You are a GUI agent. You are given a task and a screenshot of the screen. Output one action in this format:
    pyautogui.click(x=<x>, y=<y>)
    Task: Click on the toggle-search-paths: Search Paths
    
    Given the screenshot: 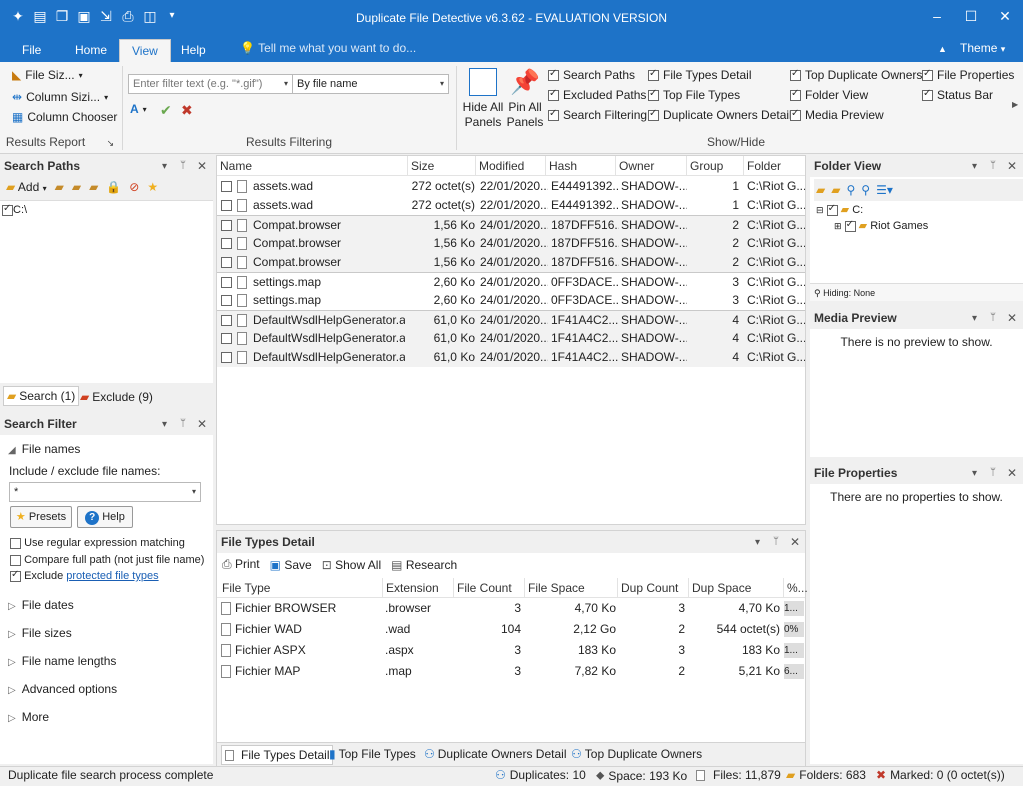 What is the action you would take?
    pyautogui.click(x=591, y=75)
    